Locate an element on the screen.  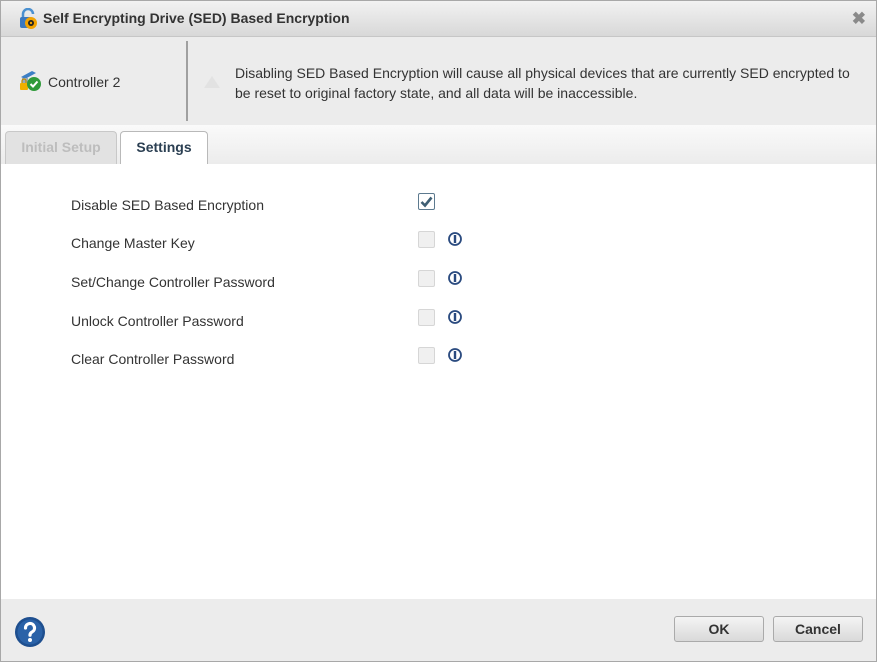
unlock-password-checkbox is located at coordinates (426, 317).